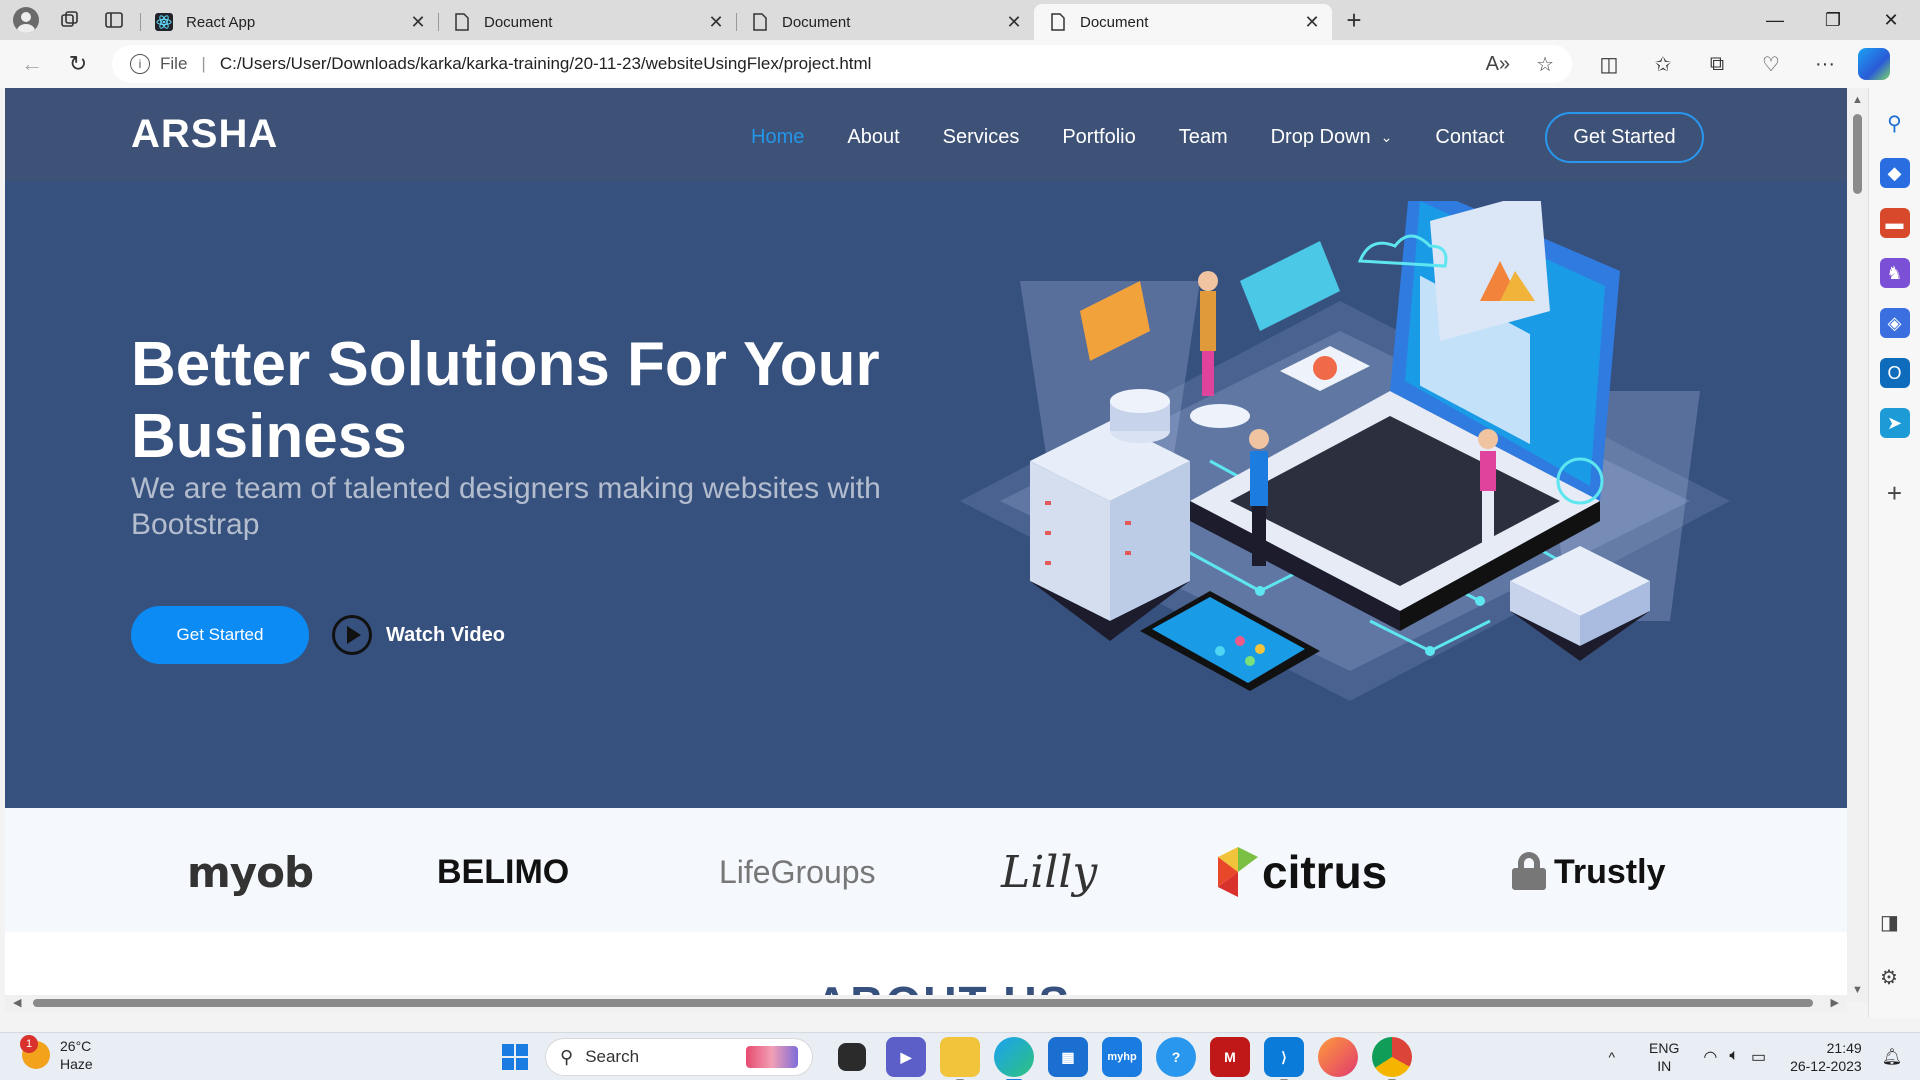 The width and height of the screenshot is (1920, 1080). Describe the element at coordinates (1826, 1057) in the screenshot. I see `clock: 21:49 26-12-2023` at that location.